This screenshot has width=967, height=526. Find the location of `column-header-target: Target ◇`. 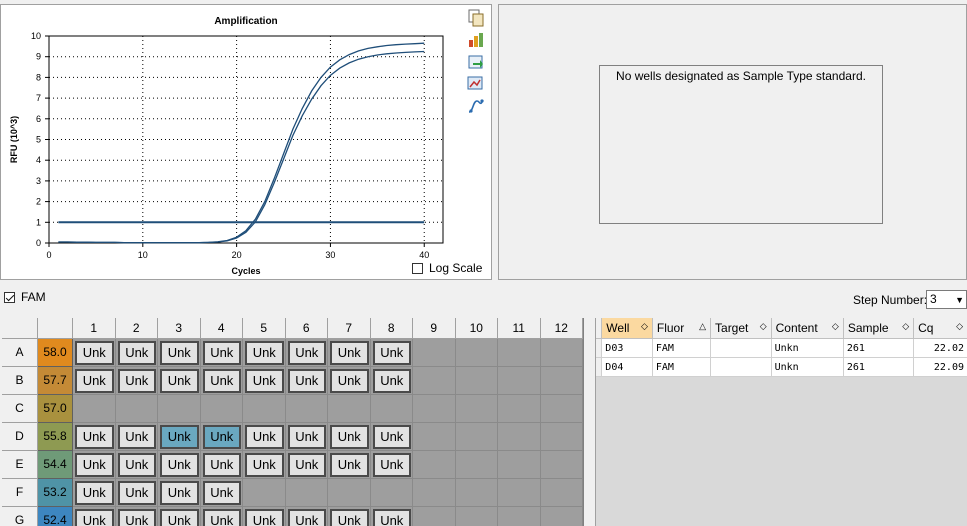

column-header-target: Target ◇ is located at coordinates (741, 328).